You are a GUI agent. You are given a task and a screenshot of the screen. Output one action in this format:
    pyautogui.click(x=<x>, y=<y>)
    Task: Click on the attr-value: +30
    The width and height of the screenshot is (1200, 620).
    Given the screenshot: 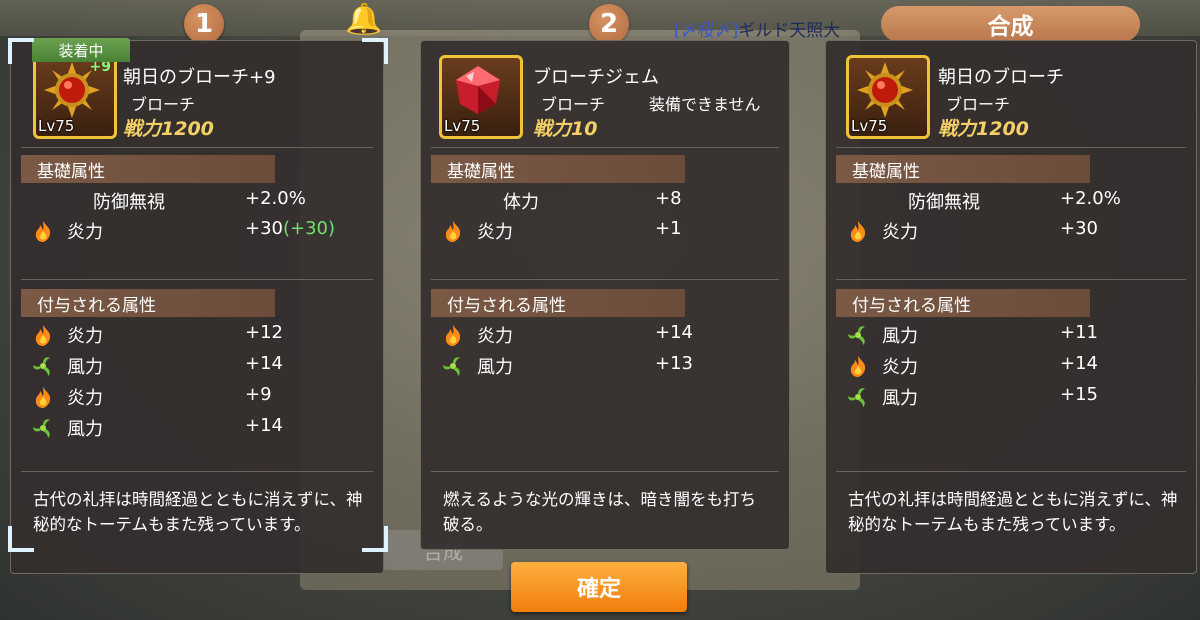 What is the action you would take?
    pyautogui.click(x=1079, y=228)
    